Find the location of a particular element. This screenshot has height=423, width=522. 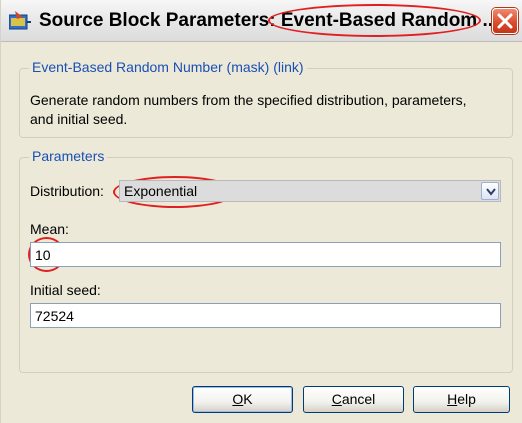

chevron-down-icon is located at coordinates (491, 192).